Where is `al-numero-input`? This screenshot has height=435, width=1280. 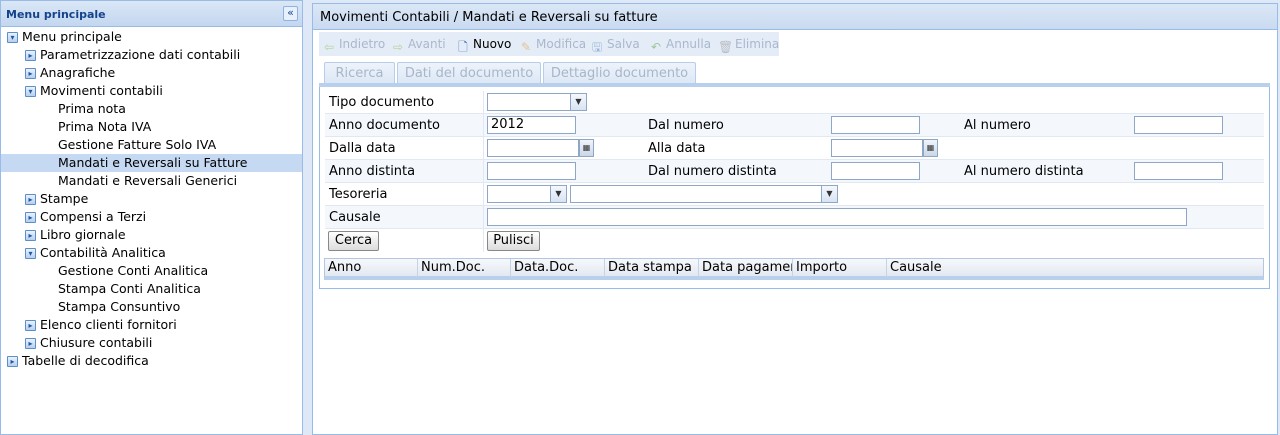
al-numero-input is located at coordinates (1178, 125).